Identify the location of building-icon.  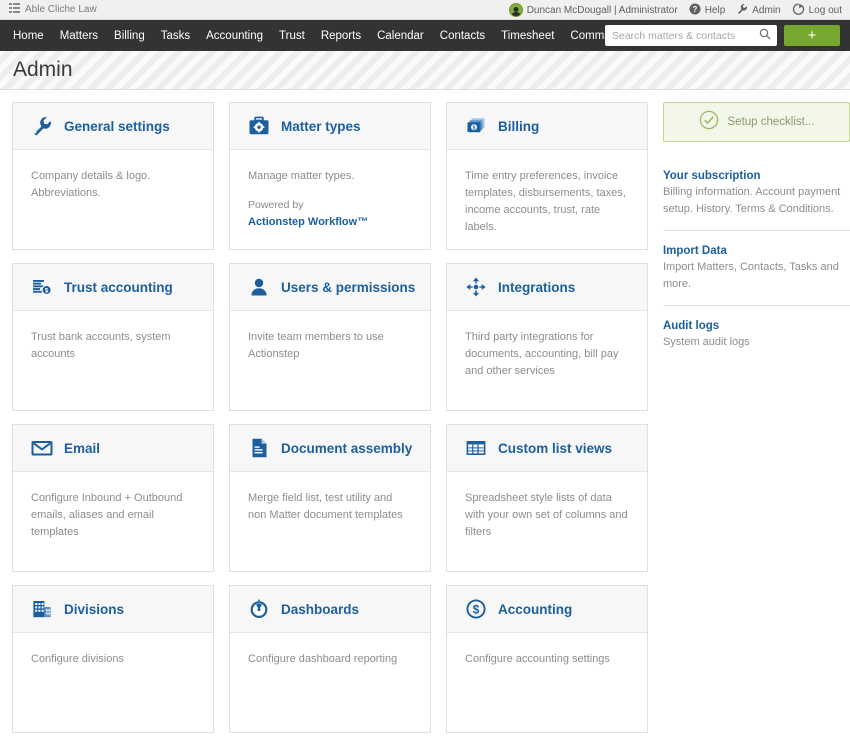
(42, 609).